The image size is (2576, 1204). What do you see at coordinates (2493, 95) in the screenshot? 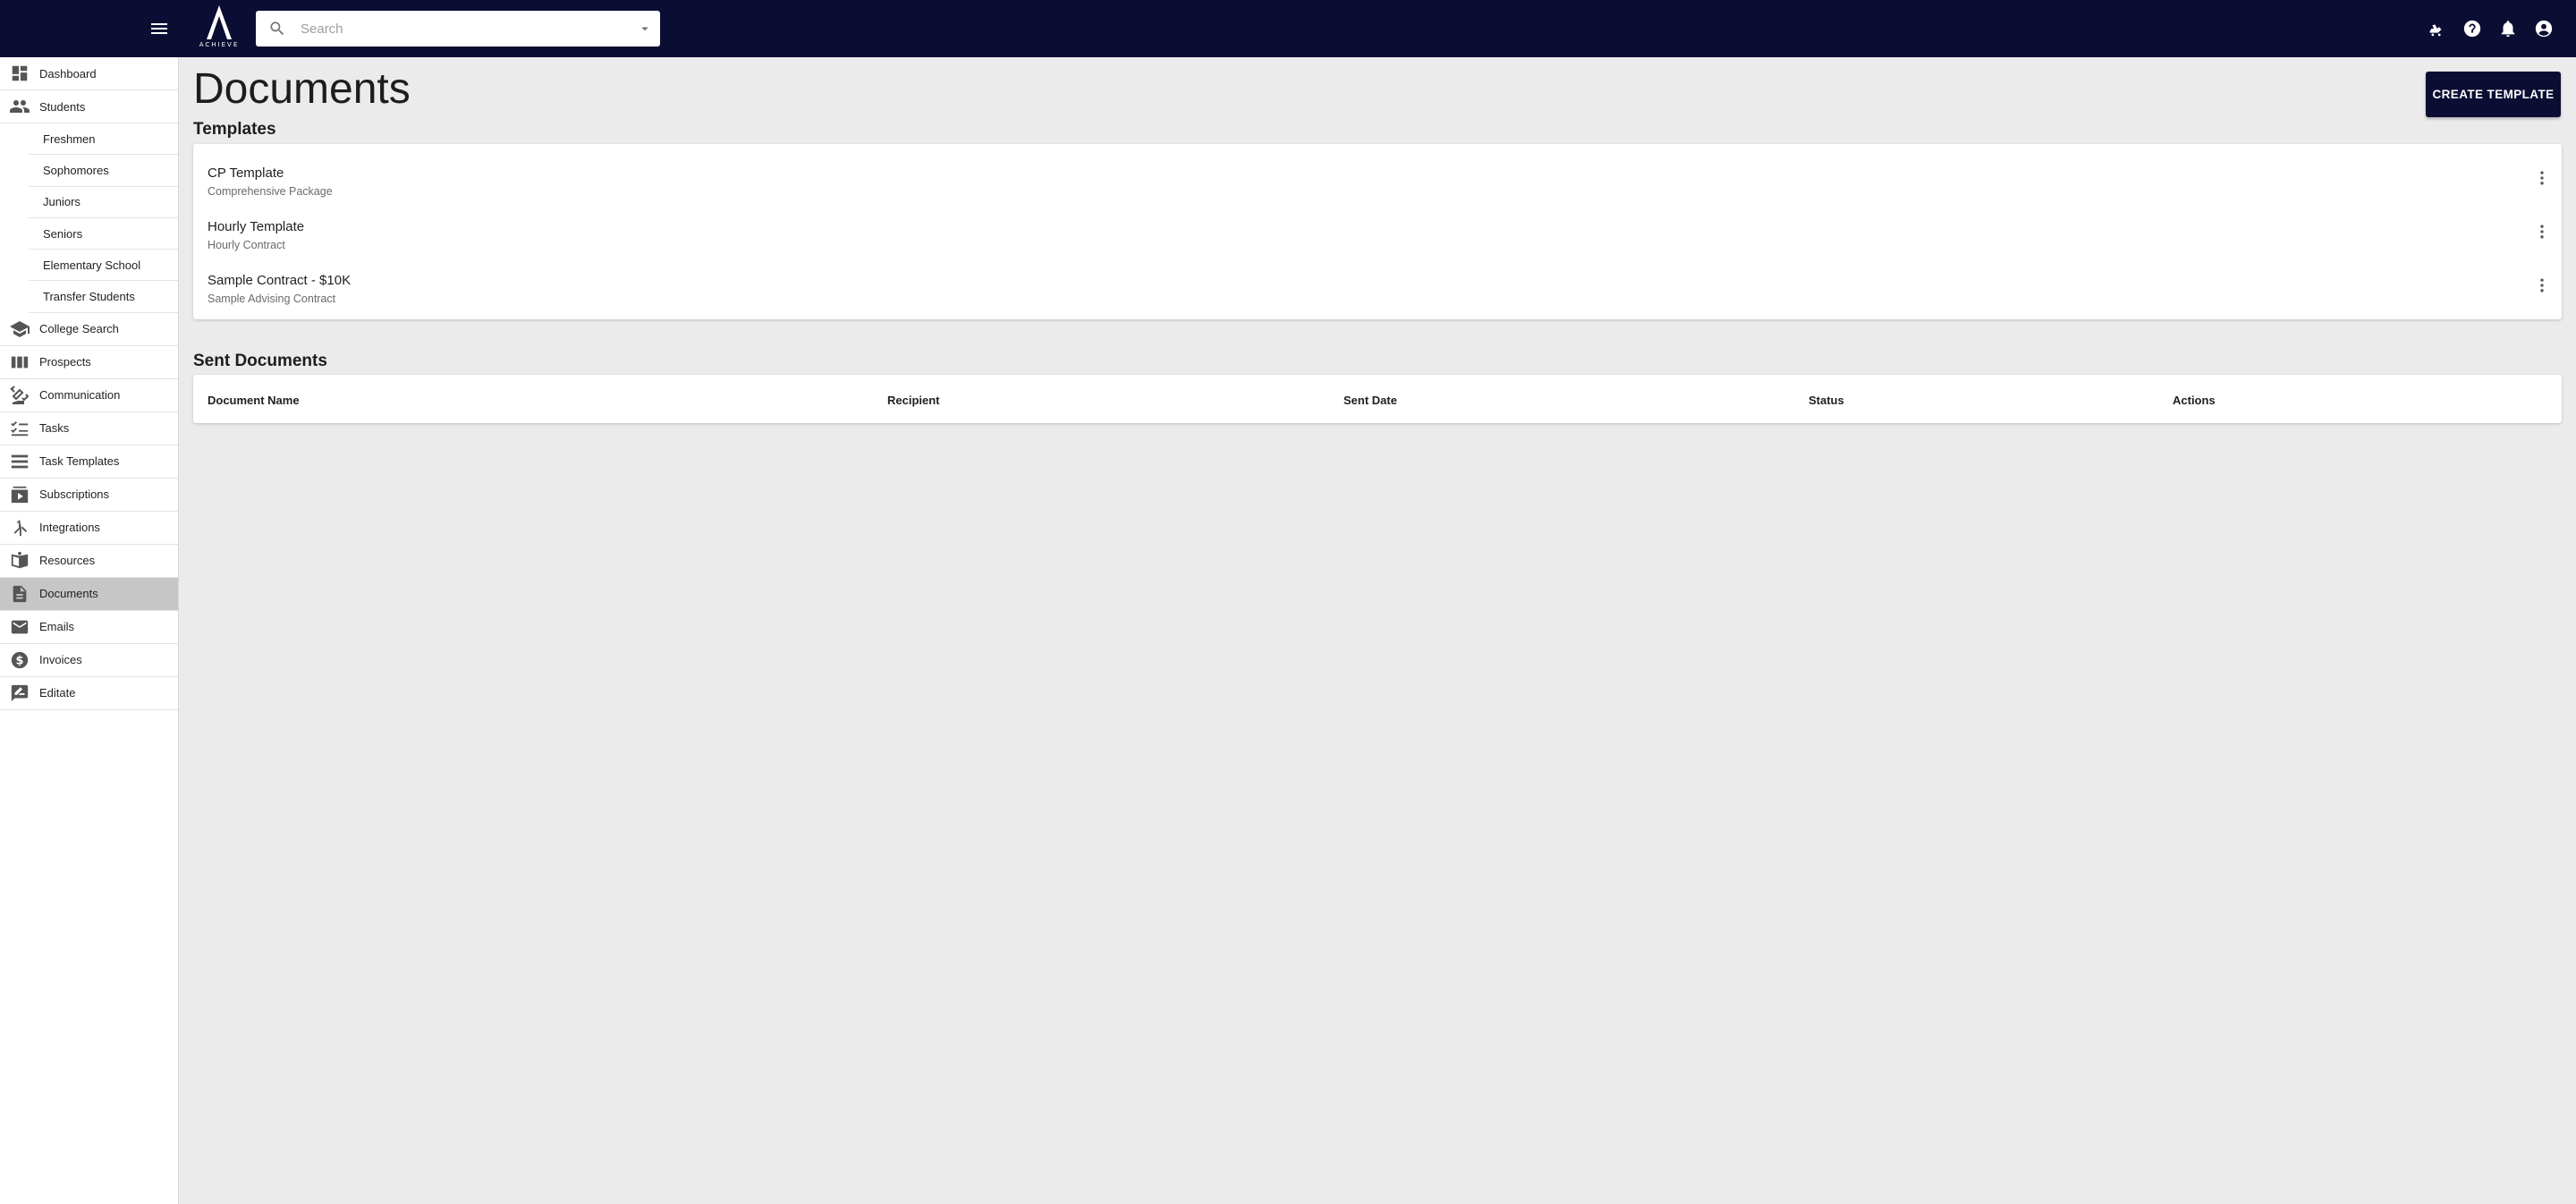
I see `create-template-button: CREATE TEMPLATE` at bounding box center [2493, 95].